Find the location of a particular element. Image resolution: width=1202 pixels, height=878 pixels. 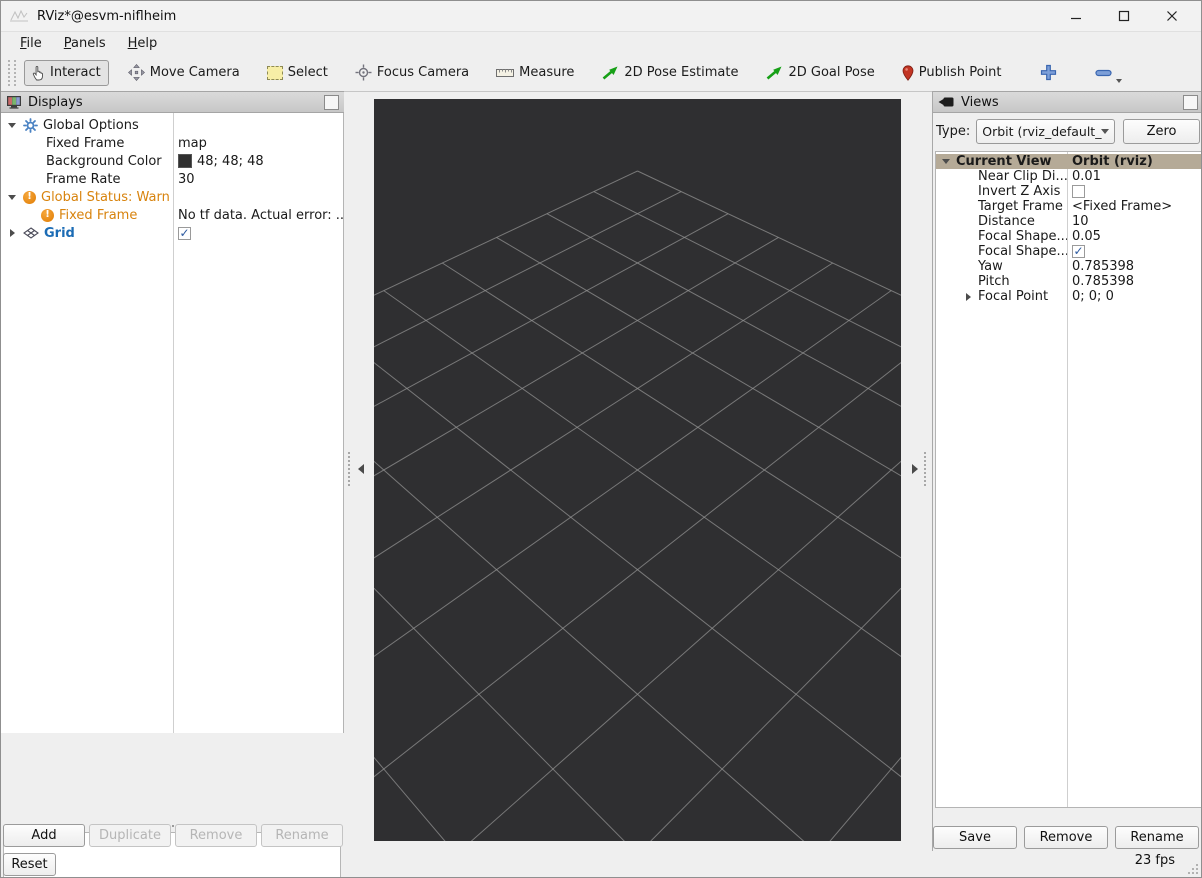

row-target-frame: Target Frame <Fixed Frame> is located at coordinates (1068, 206).